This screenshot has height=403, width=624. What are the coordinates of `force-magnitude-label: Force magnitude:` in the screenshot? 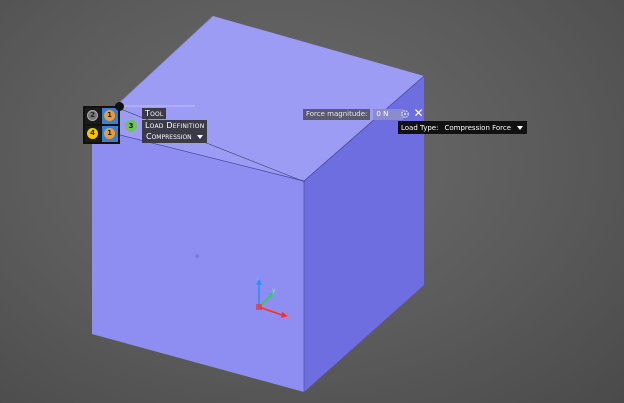 It's located at (337, 114).